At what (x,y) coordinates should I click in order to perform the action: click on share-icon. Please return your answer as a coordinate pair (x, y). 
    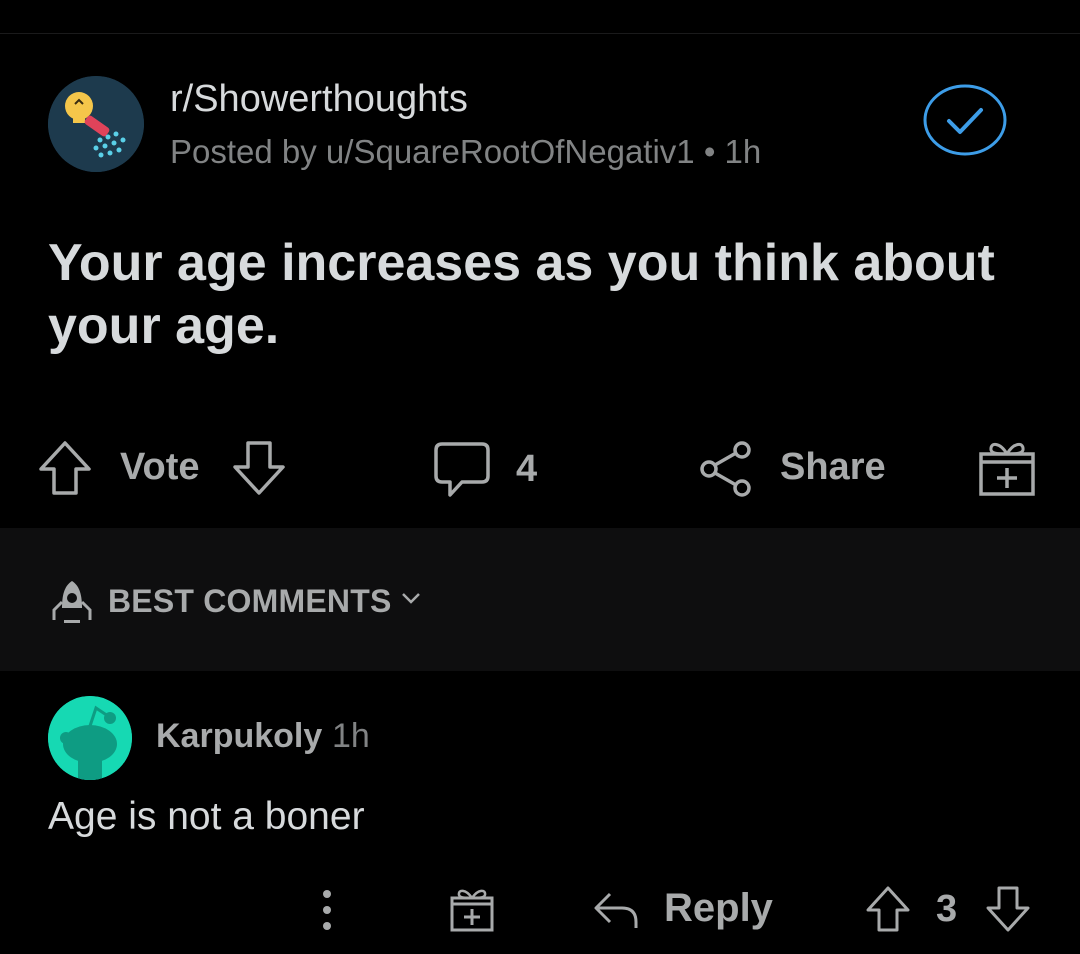
    Looking at the image, I should click on (725, 469).